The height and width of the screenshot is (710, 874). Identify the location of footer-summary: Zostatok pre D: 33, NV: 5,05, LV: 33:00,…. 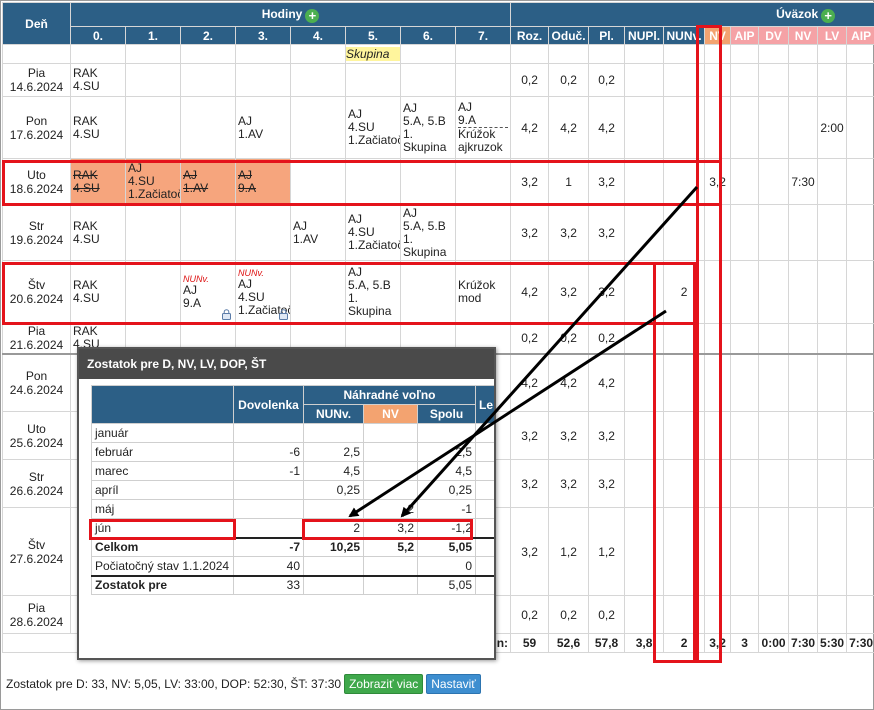
(174, 684).